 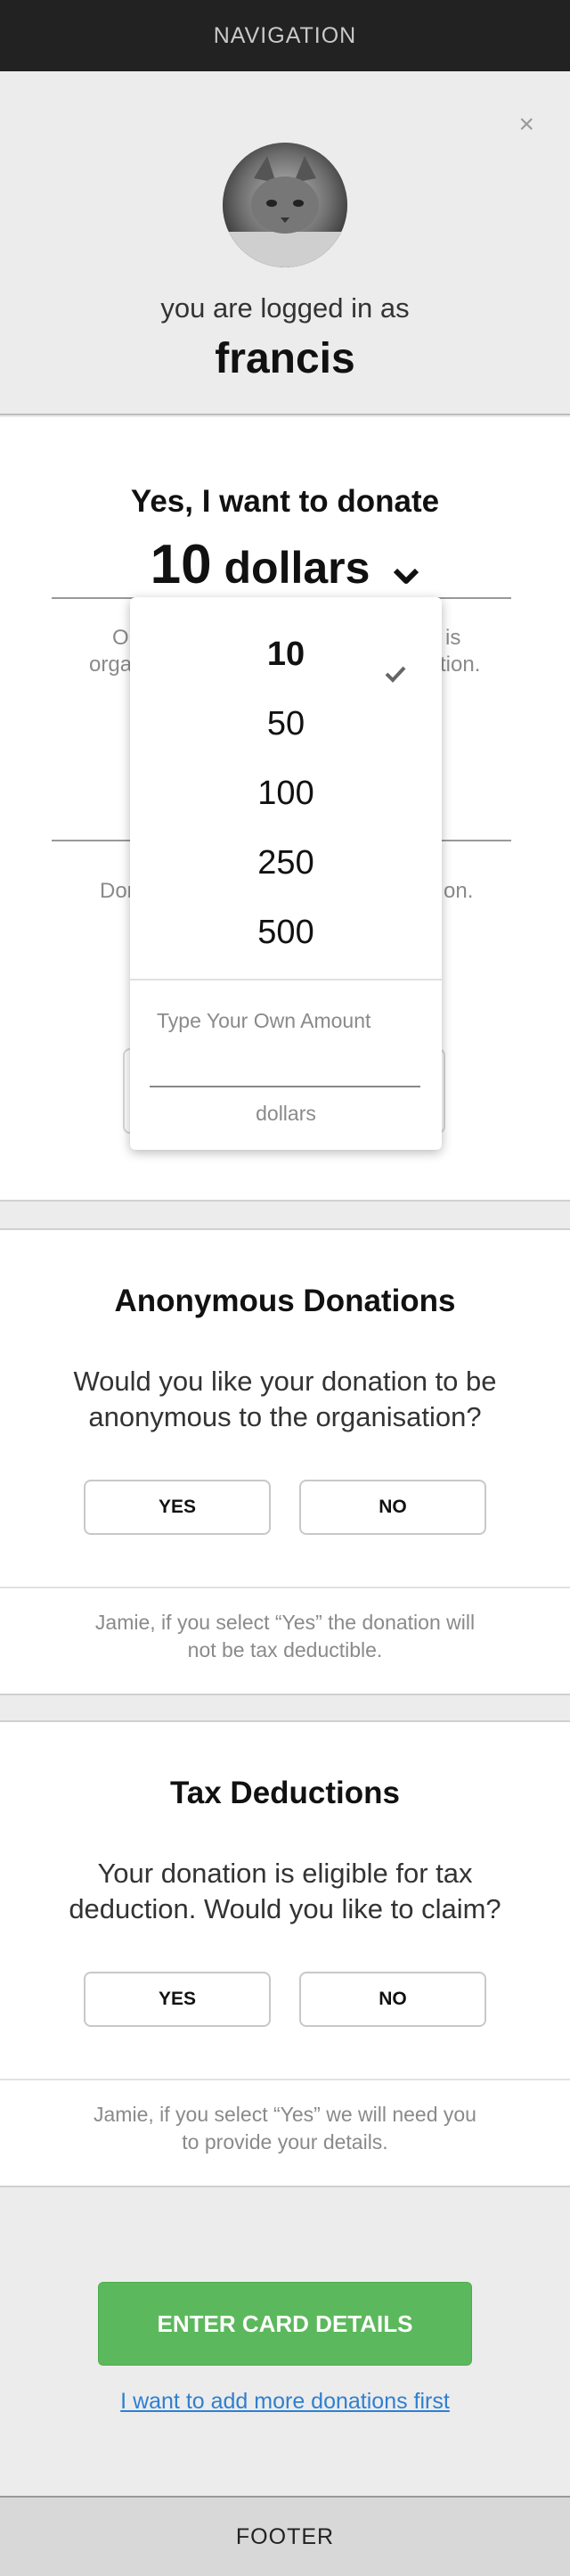 I want to click on avatar, so click(x=285, y=205).